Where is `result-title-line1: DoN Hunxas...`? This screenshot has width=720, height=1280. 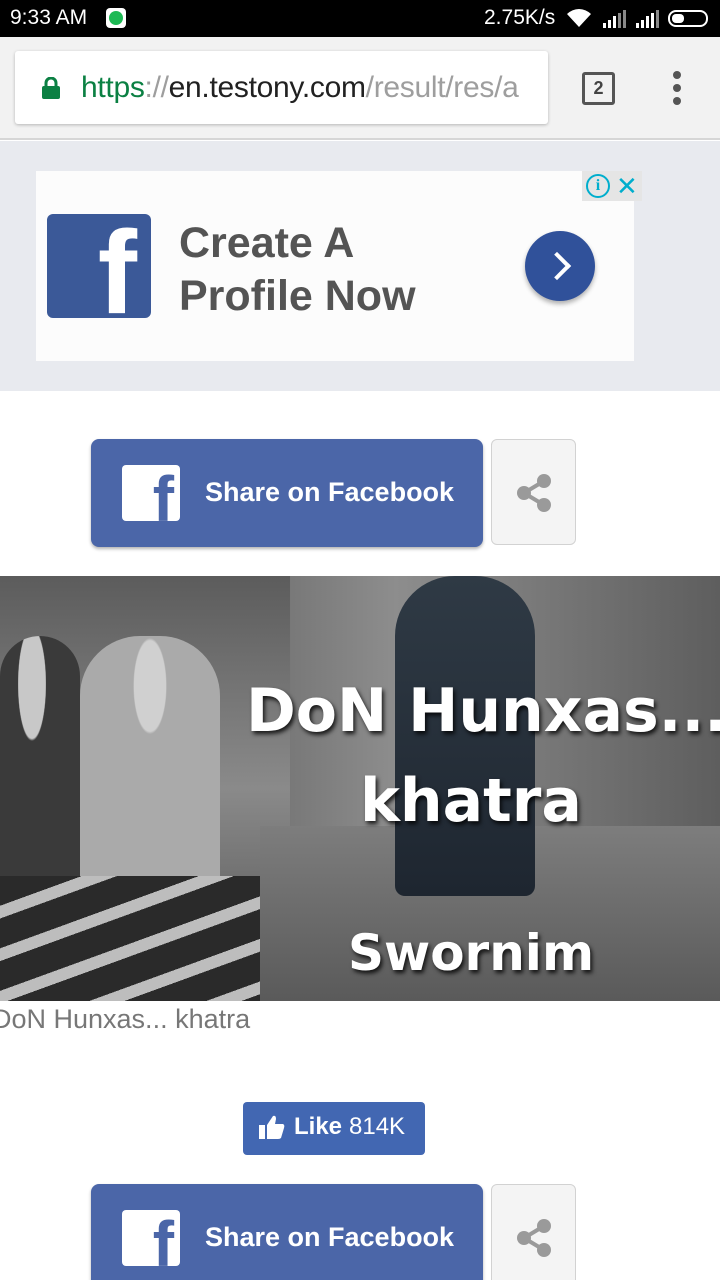
result-title-line1: DoN Hunxas... is located at coordinates (483, 711).